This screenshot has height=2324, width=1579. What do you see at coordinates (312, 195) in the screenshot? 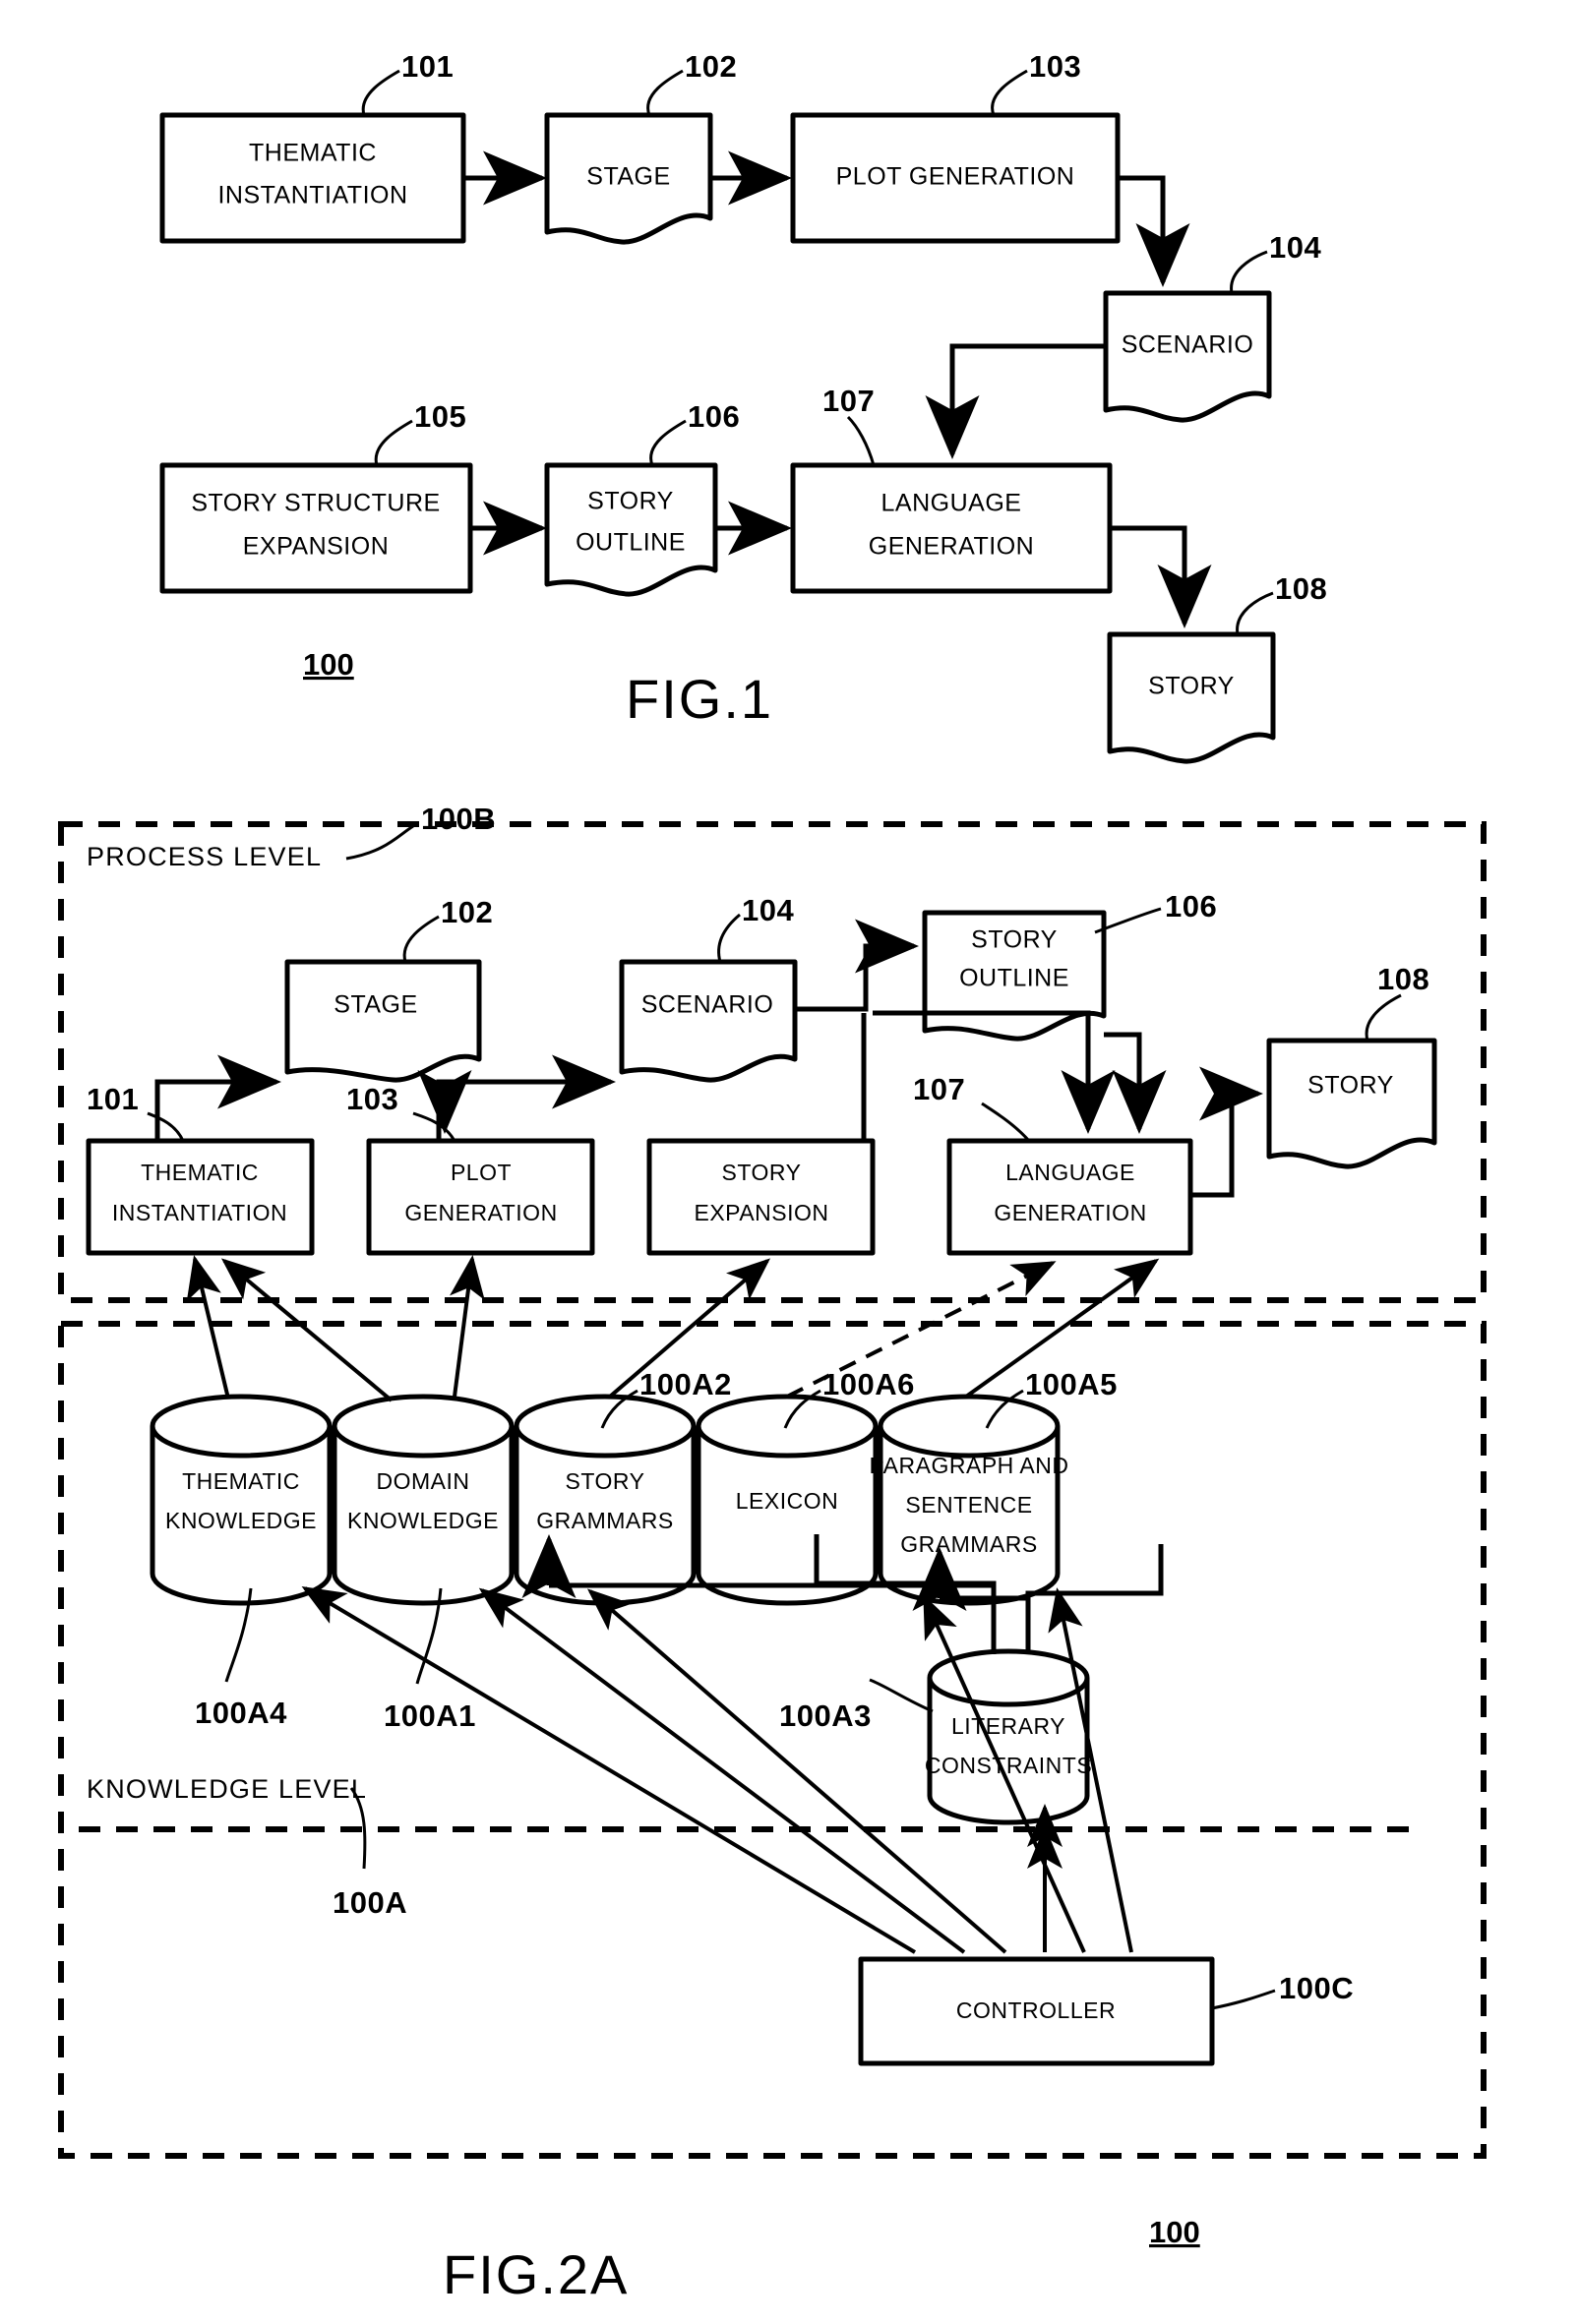
I see `fig1-node-thematic-instantiation-line2: INSTANTIATION` at bounding box center [312, 195].